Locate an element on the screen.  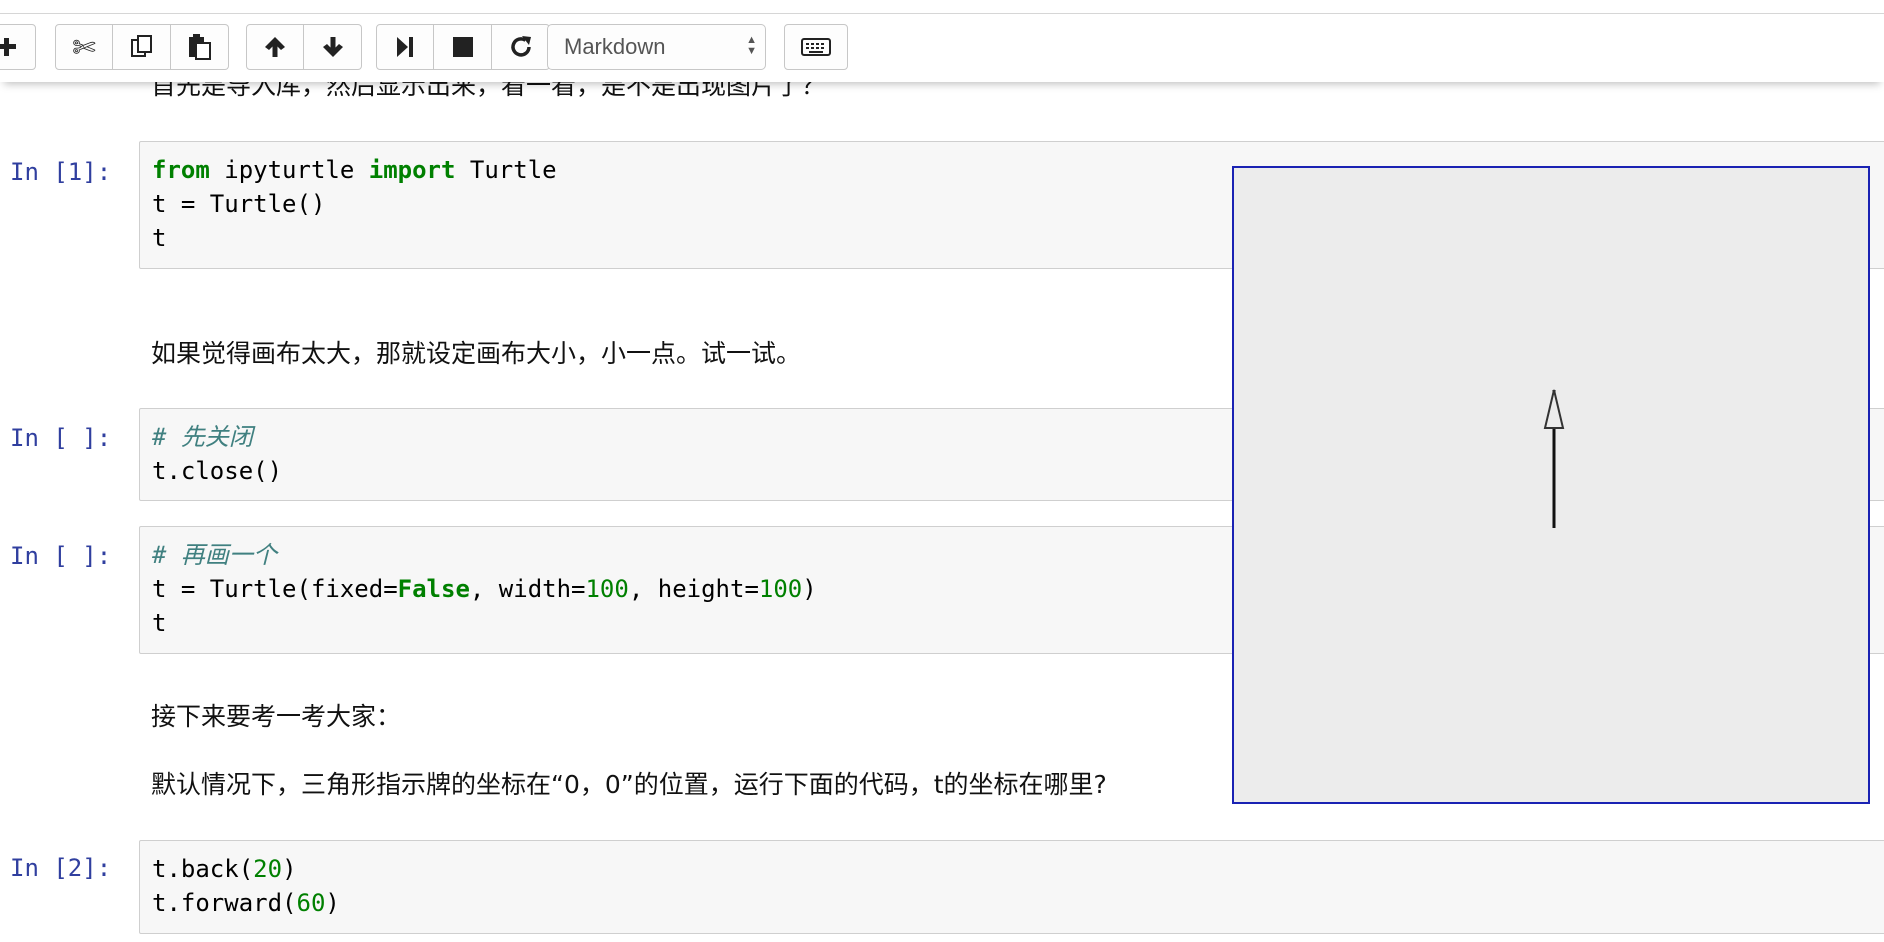
code-text: Turtle is located at coordinates (506, 170).